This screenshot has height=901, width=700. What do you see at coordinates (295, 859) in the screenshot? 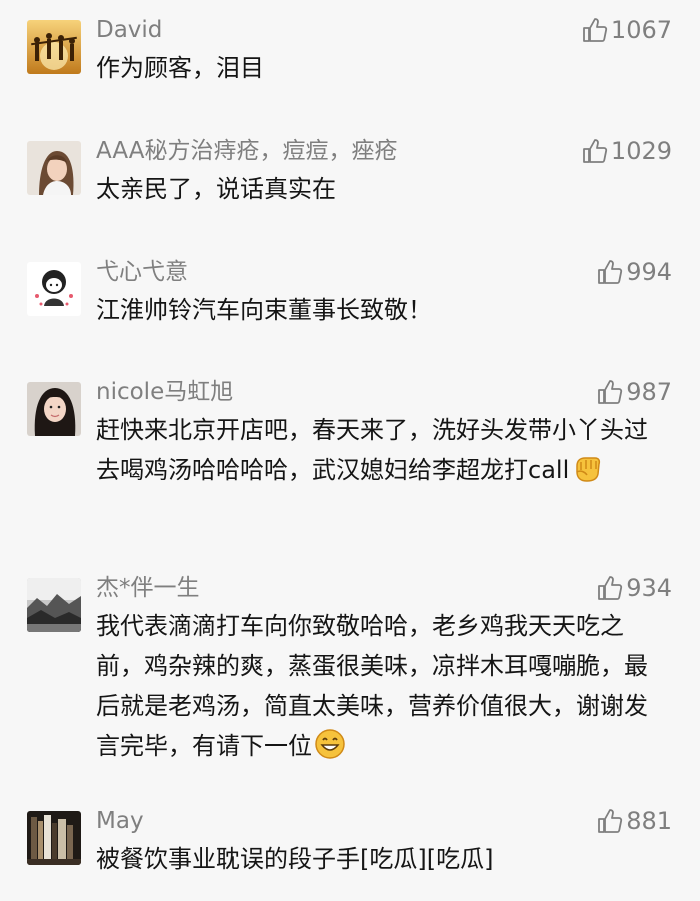
I see `comment-text: 被餐饮事业耽误的段子手[吃瓜][吃瓜]` at bounding box center [295, 859].